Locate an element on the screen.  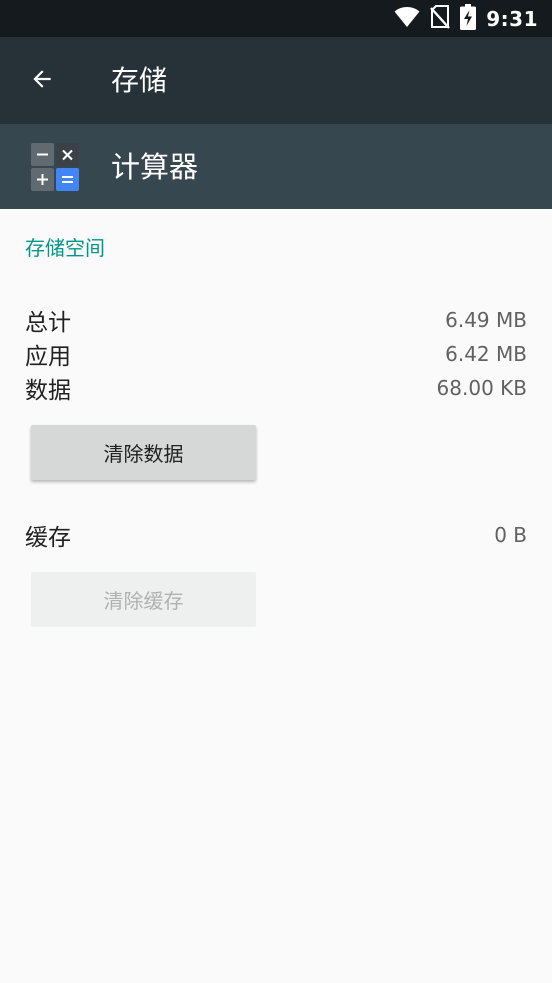
status-time: 9:31 is located at coordinates (512, 18).